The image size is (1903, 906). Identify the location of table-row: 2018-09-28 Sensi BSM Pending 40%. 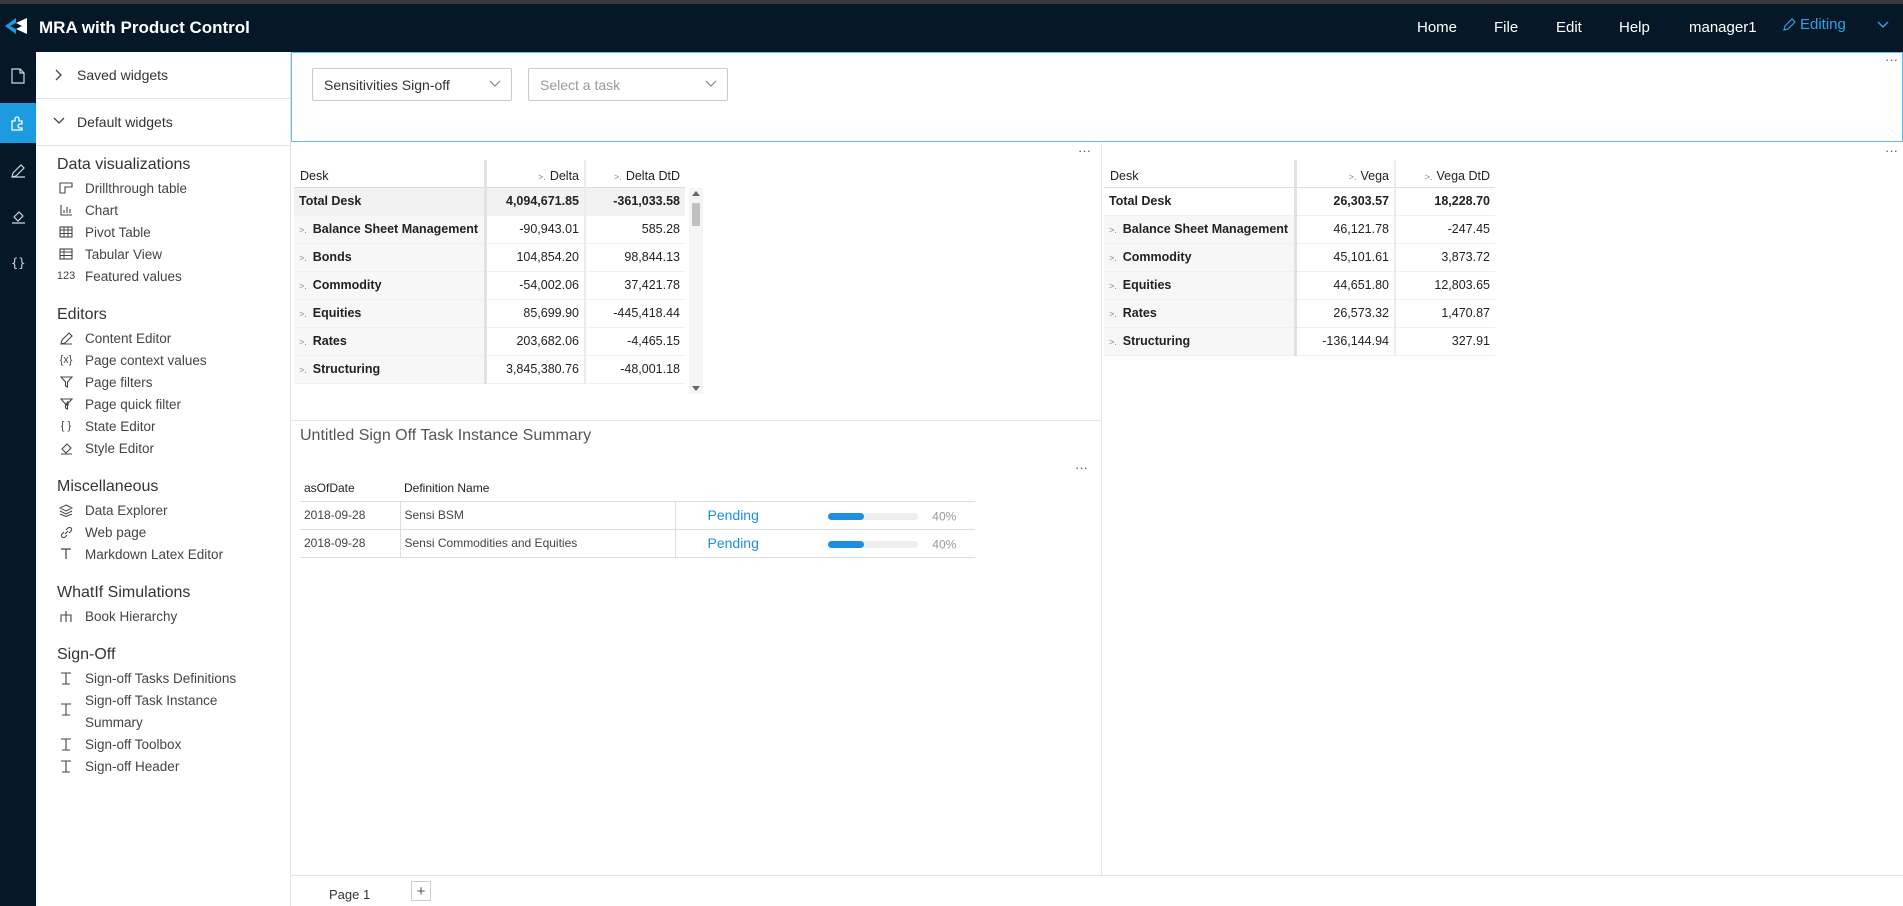
(637, 515).